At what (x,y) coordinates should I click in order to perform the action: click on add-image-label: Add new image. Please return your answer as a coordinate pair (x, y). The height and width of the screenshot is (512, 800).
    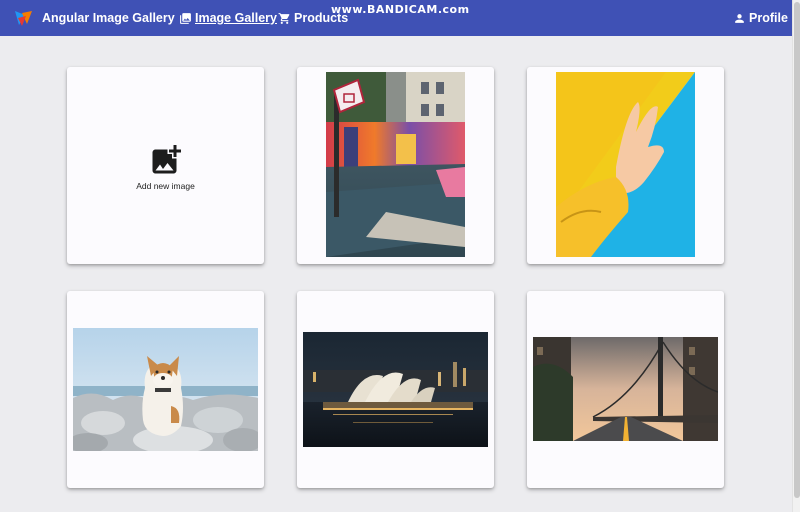
    Looking at the image, I should click on (165, 186).